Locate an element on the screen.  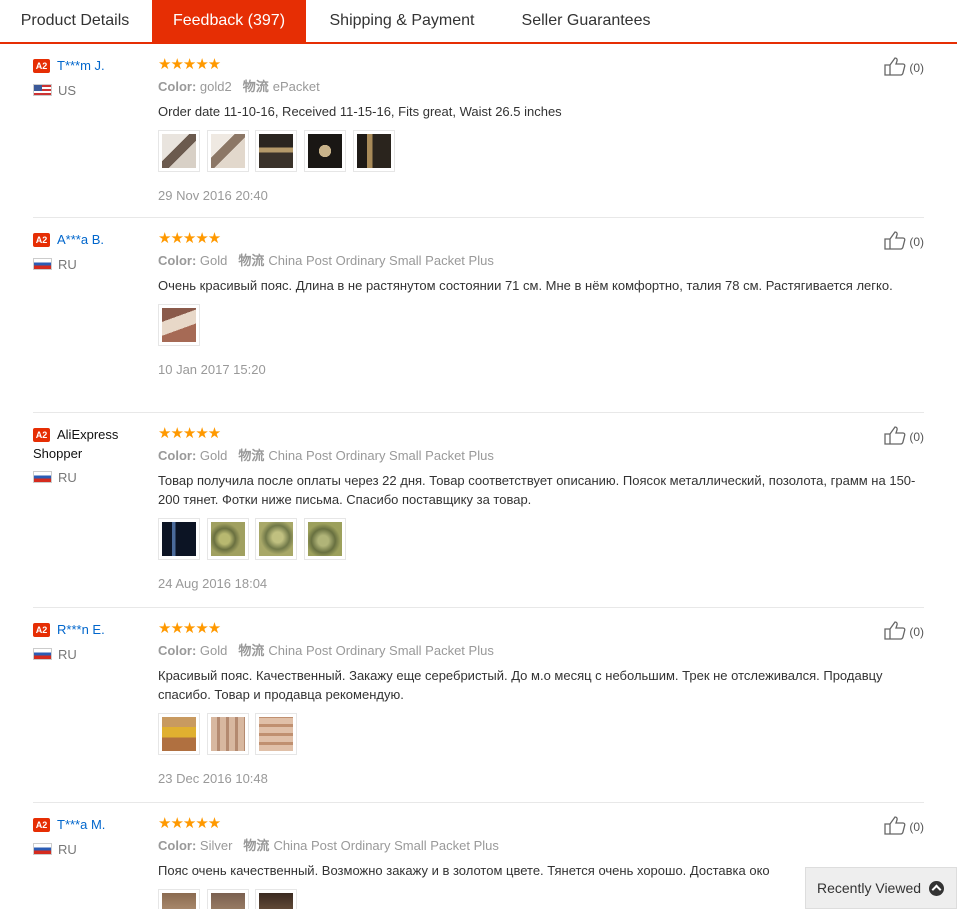
reviewer-name: T***a M. is located at coordinates (81, 824).